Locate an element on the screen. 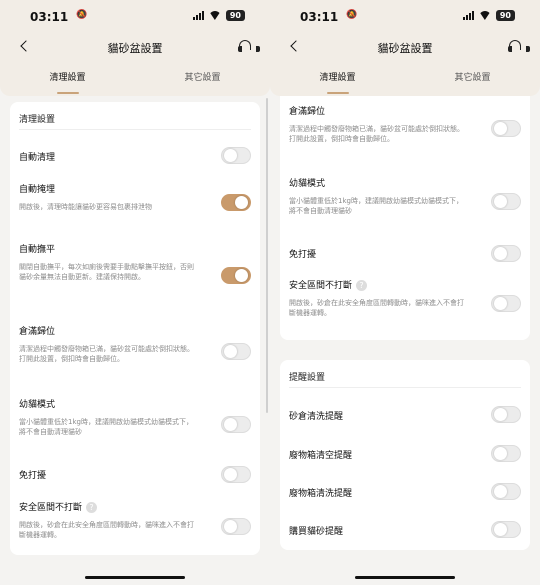  auto-level-toggle is located at coordinates (236, 275).